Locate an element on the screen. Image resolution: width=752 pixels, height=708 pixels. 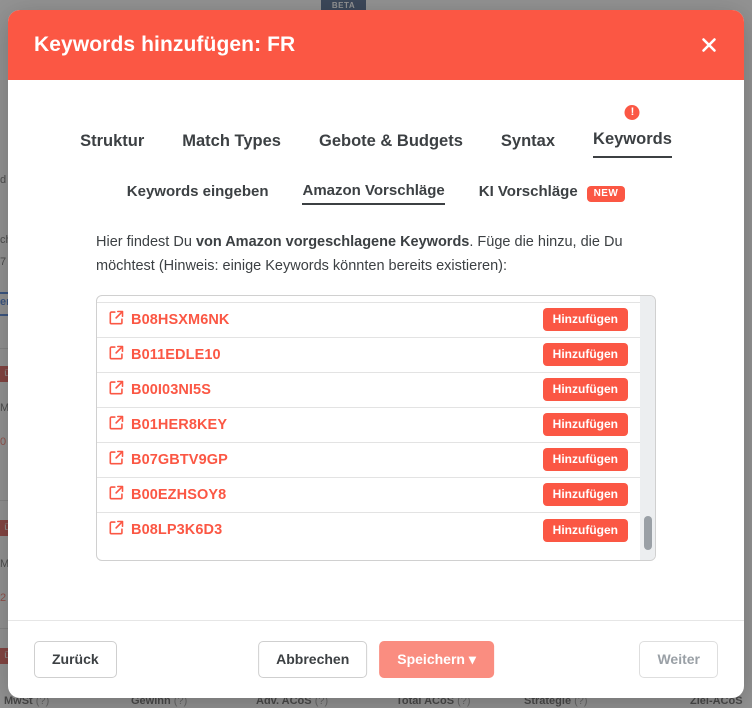
tab-match-types: Match Types is located at coordinates (231, 145).